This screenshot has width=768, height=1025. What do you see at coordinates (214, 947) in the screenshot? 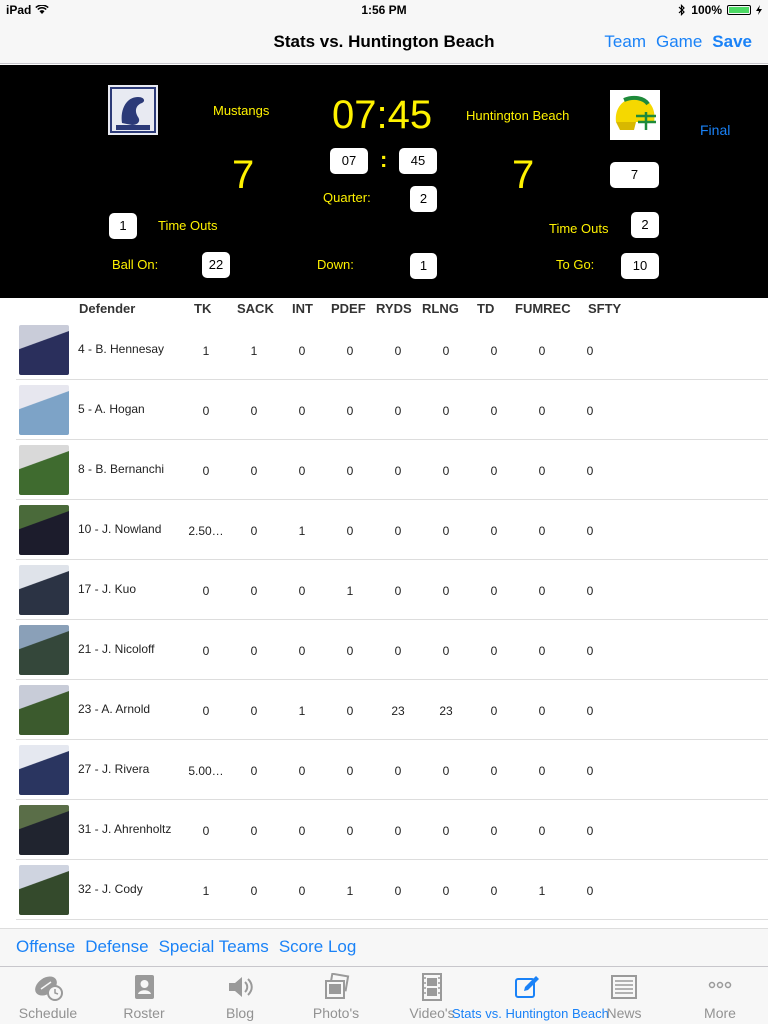
I see `special-teams-tab: Special Teams` at bounding box center [214, 947].